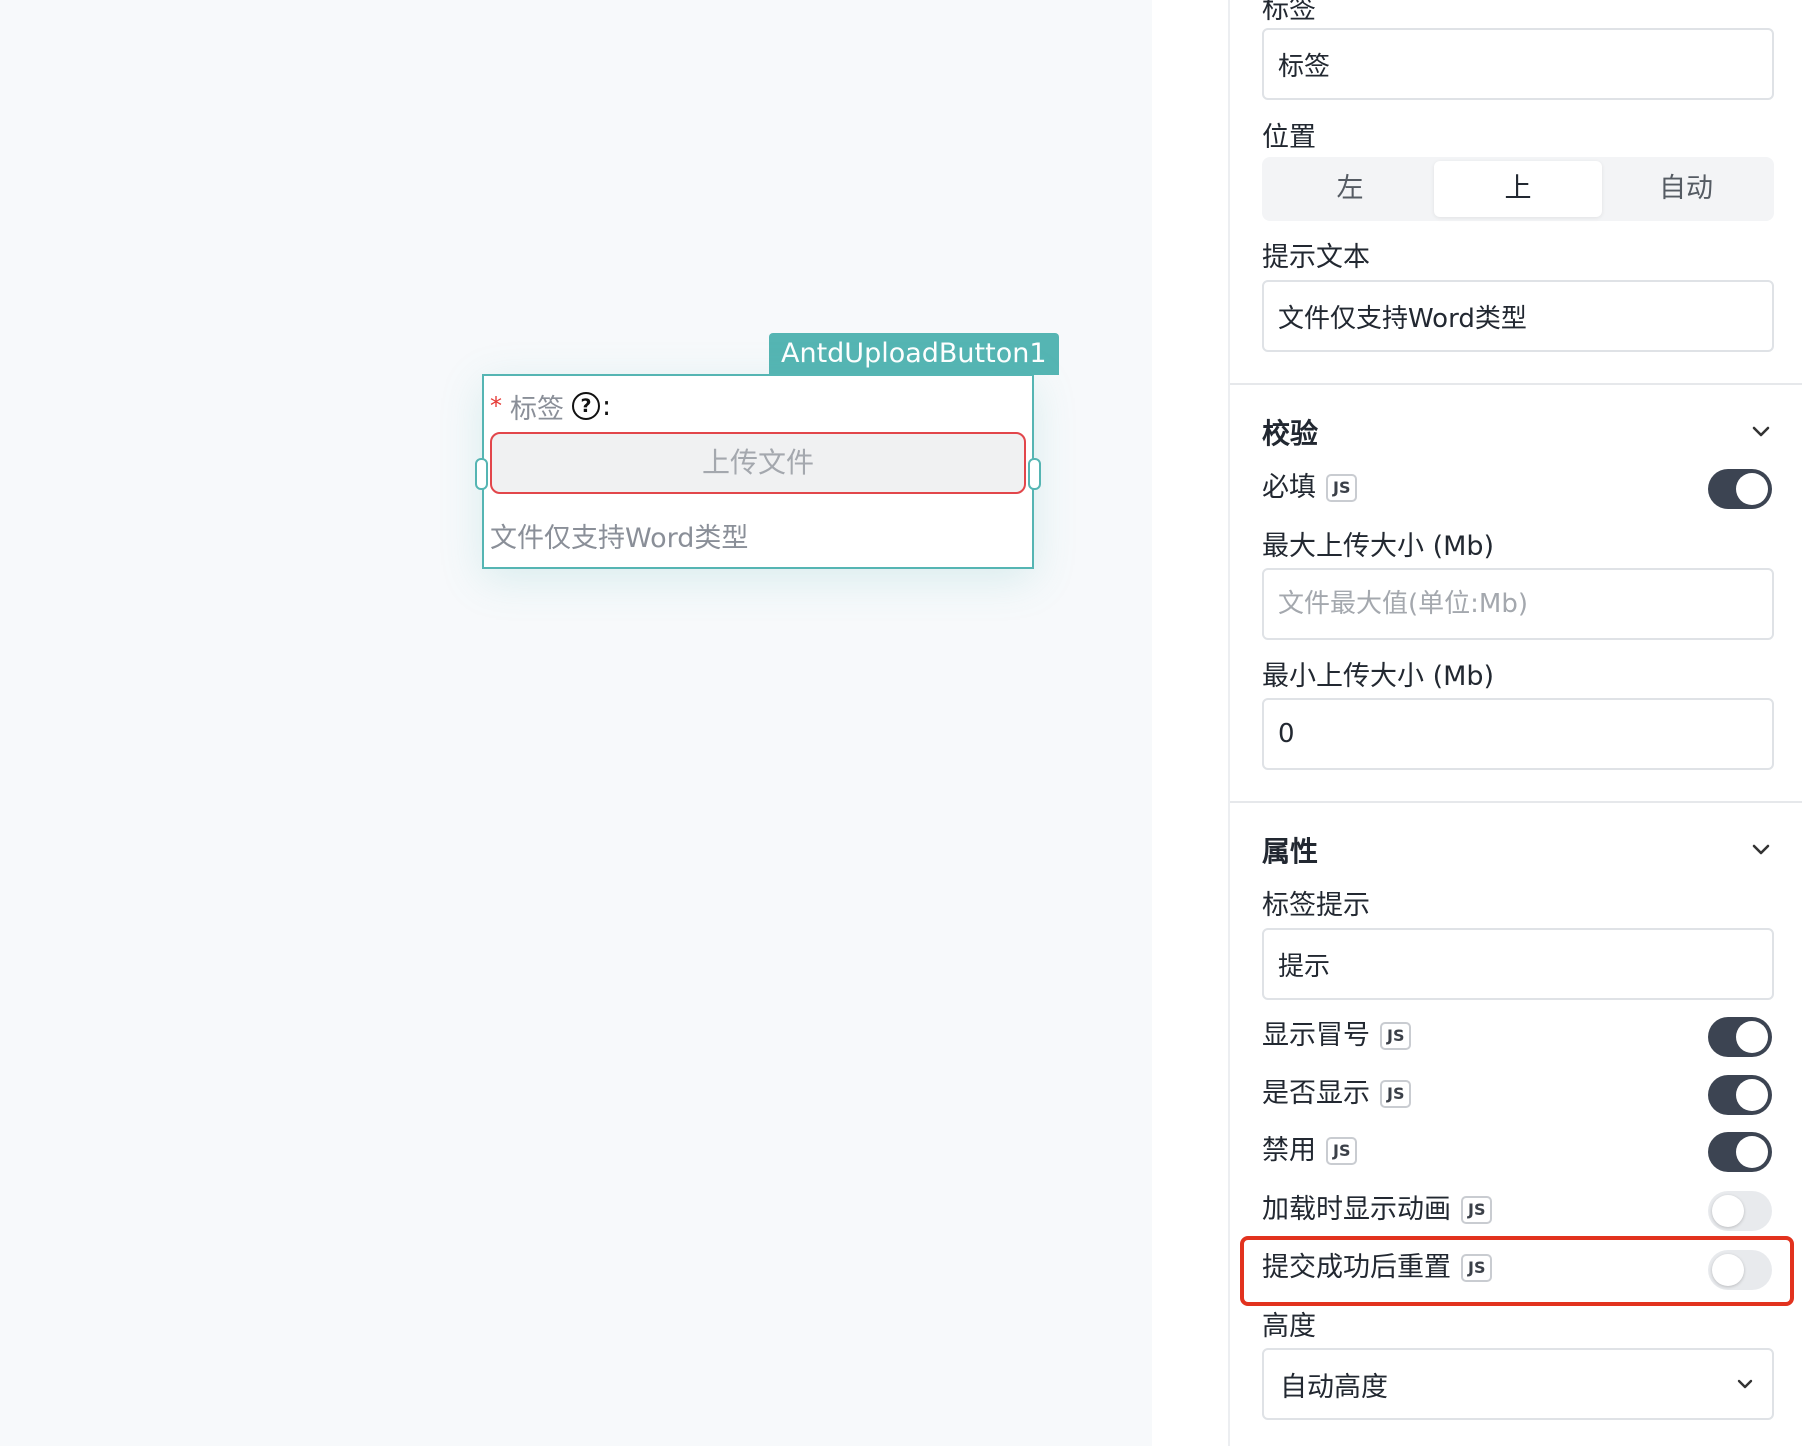 This screenshot has height=1446, width=1802. What do you see at coordinates (1518, 964) in the screenshot?
I see `label-tooltip-input` at bounding box center [1518, 964].